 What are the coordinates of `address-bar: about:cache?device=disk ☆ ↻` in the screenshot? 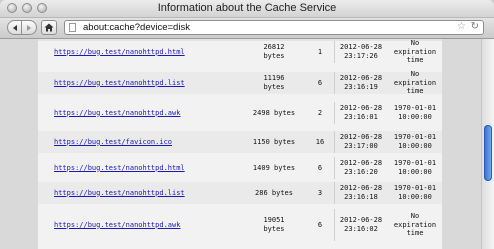 It's located at (274, 27).